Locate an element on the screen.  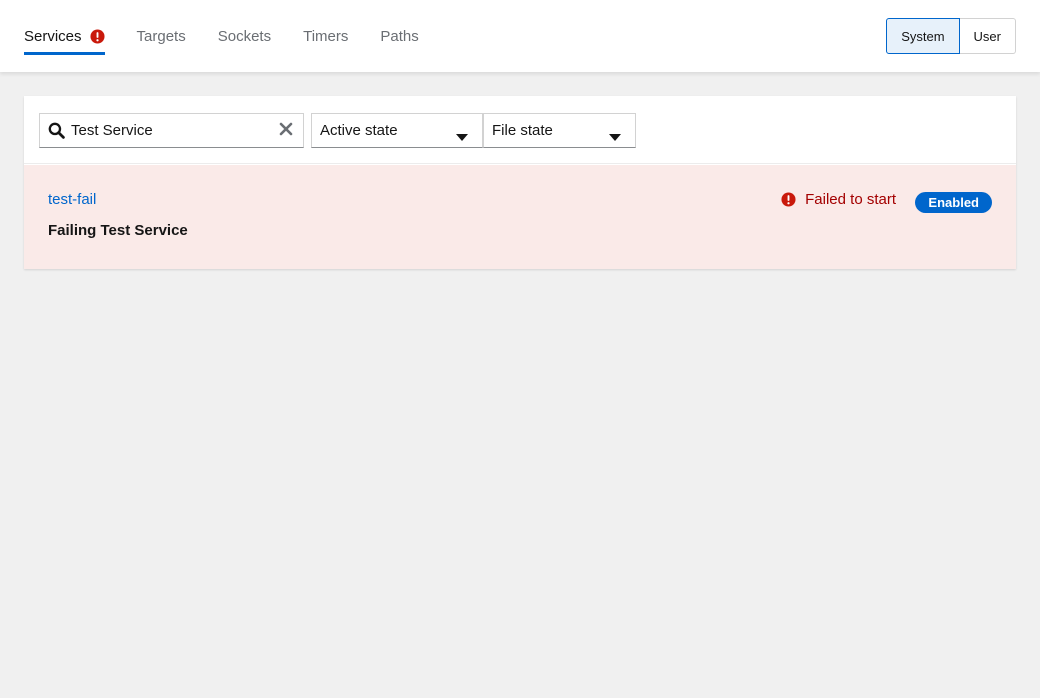
tab-services-label: Services is located at coordinates (53, 36).